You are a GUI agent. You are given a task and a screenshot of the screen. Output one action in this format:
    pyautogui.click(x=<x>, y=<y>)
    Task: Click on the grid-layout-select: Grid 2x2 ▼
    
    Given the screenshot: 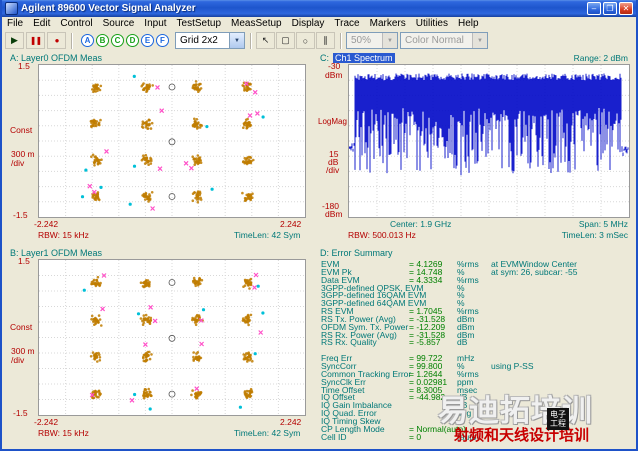 What is the action you would take?
    pyautogui.click(x=210, y=40)
    